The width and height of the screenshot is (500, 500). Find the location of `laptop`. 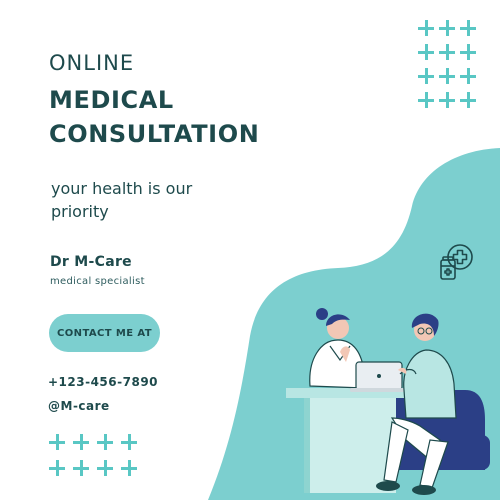

laptop is located at coordinates (378, 376).